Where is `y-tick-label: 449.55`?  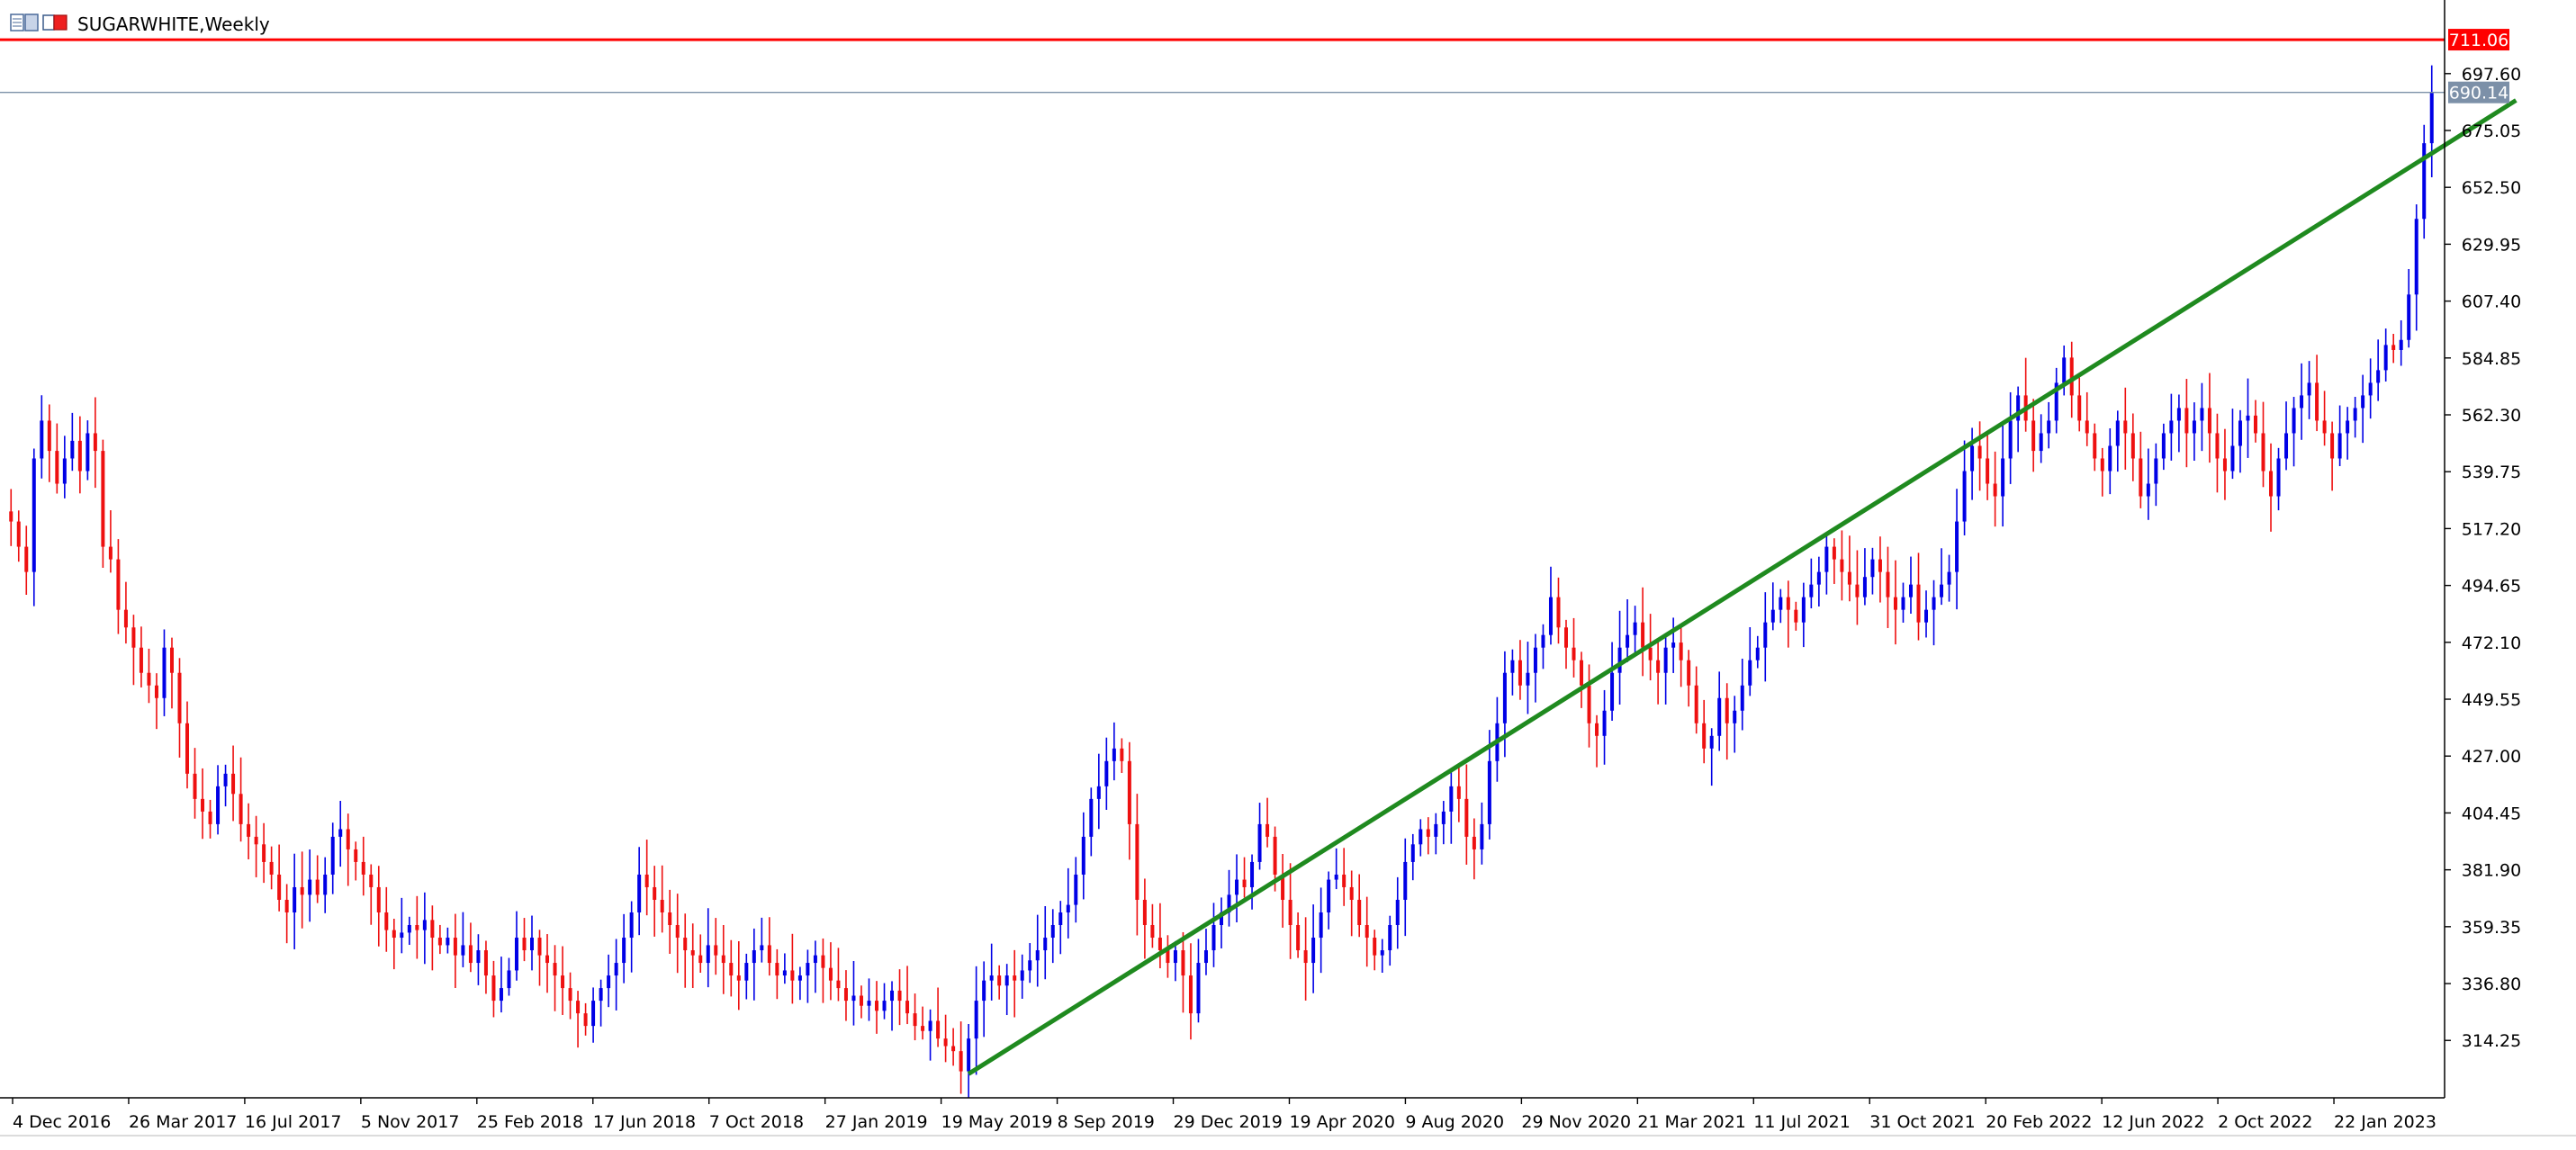 y-tick-label: 449.55 is located at coordinates (2491, 700).